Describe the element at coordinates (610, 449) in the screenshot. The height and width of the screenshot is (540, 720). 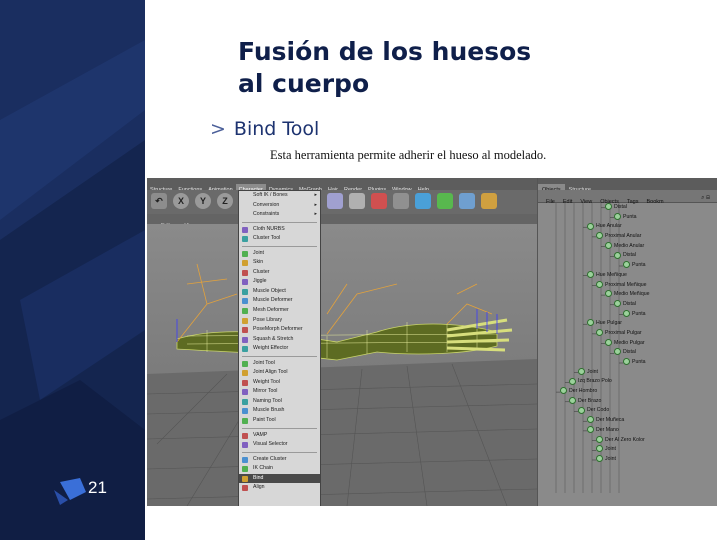
I see `tree-row-label: Joint` at that location.